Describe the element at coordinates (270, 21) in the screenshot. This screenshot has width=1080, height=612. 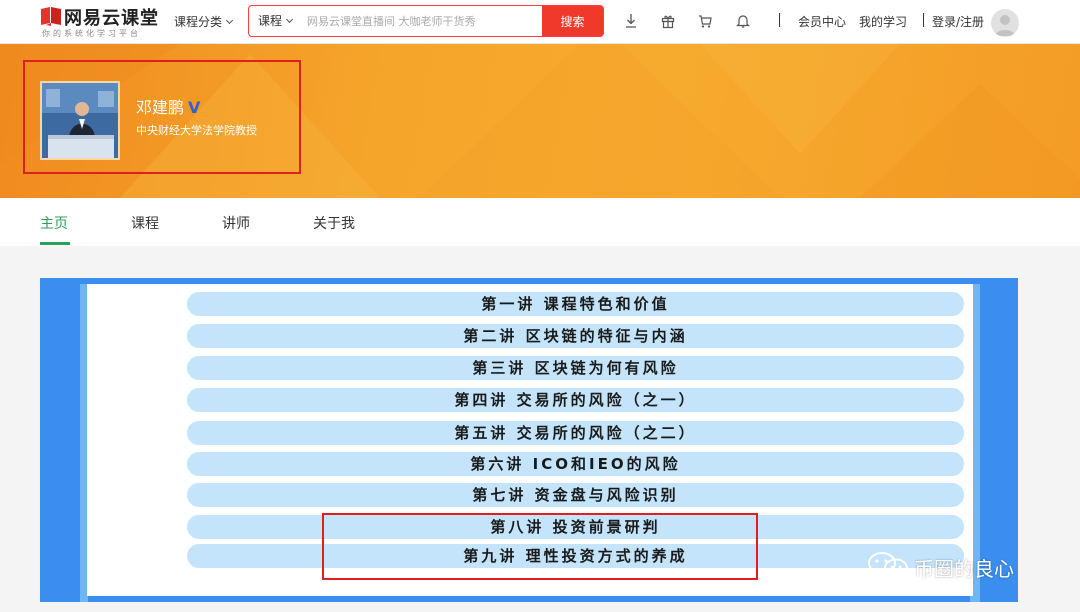
I see `search-type-label: 课程` at that location.